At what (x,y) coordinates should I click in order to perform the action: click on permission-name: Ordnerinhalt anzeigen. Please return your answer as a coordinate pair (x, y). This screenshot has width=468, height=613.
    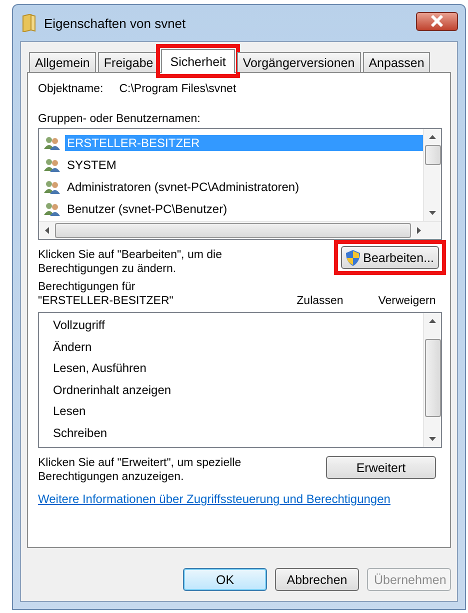
    Looking at the image, I should click on (112, 390).